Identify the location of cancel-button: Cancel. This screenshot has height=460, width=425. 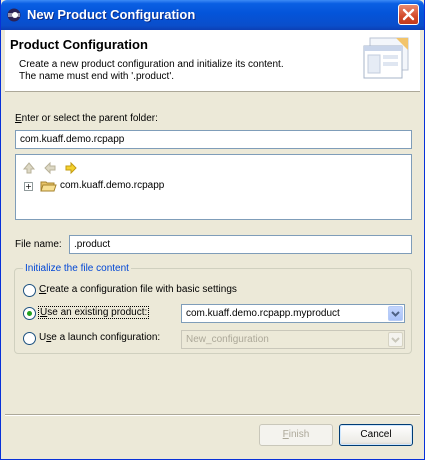
(376, 435).